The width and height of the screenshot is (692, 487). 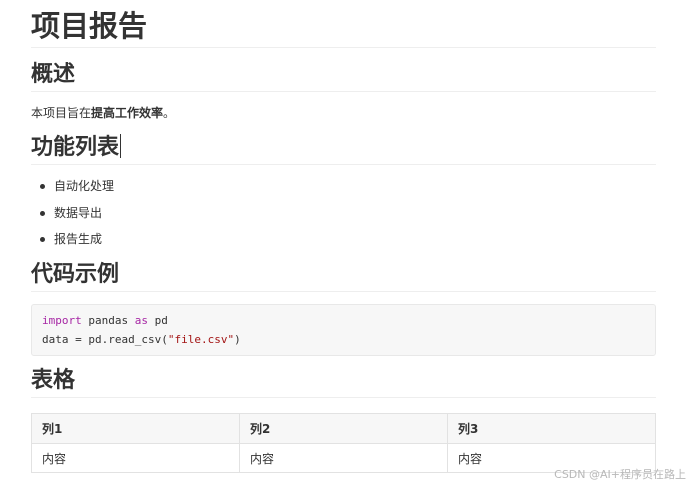 I want to click on code-text: ), so click(x=237, y=339).